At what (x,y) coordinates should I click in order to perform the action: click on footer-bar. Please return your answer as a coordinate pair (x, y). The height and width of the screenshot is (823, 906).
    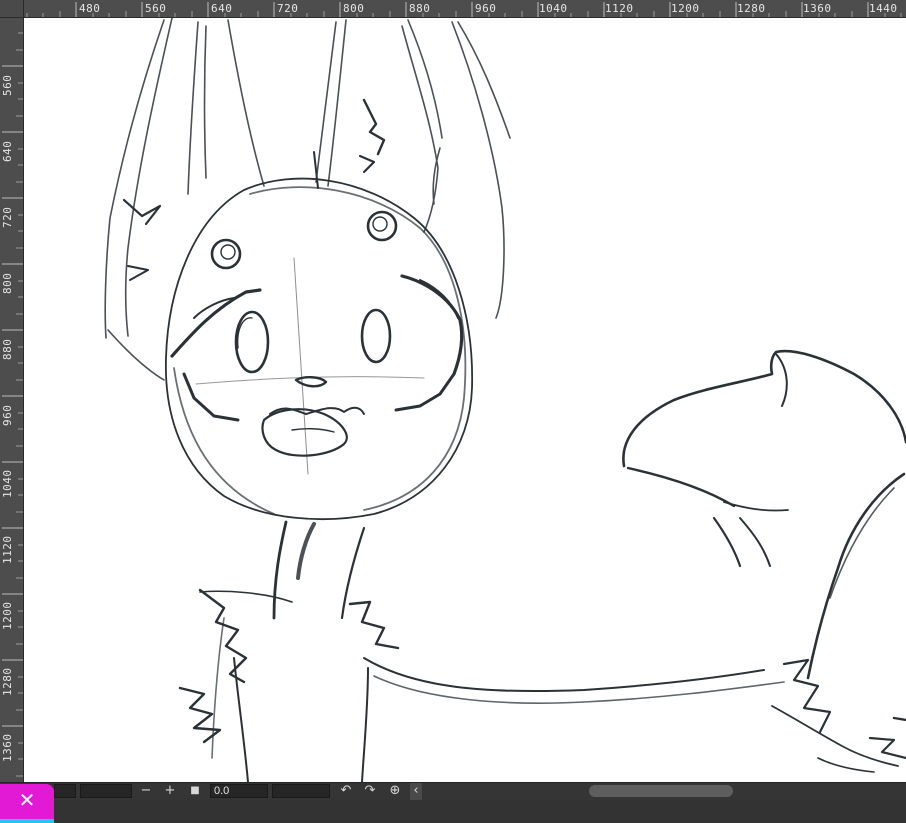
    Looking at the image, I should click on (453, 811).